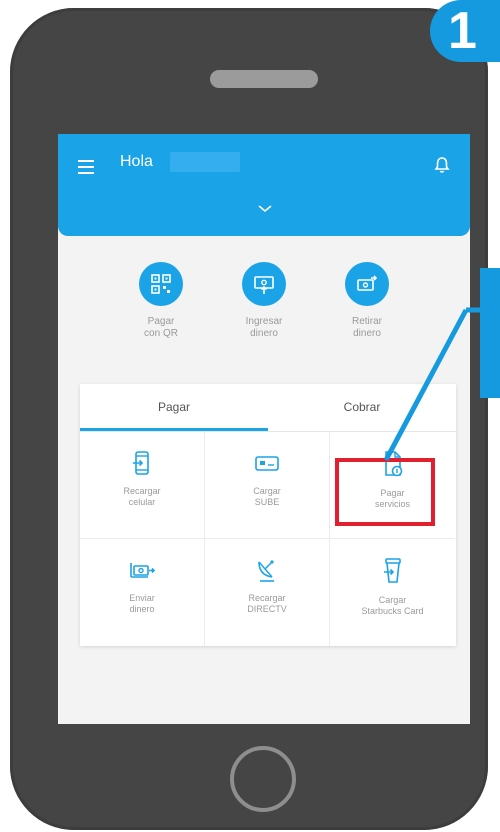  I want to click on grid-item-label: Recargar DIRECTV, so click(267, 603).